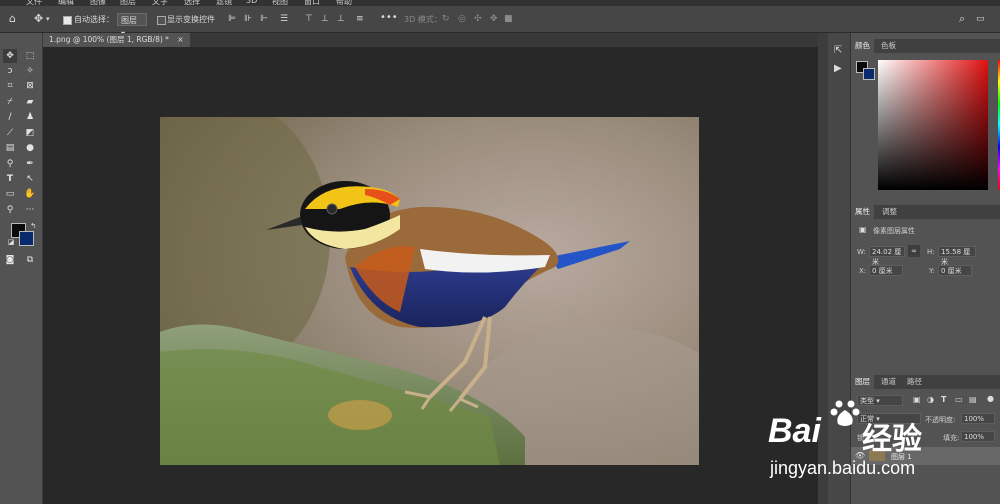 The width and height of the screenshot is (1000, 504). I want to click on panel-background-swatch, so click(869, 74).